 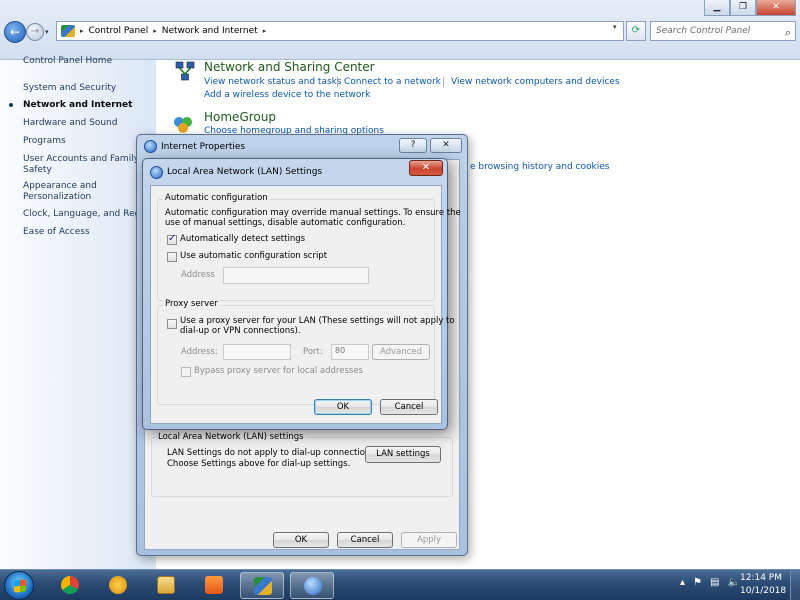 I want to click on proxy-server-label: Proxy server, so click(x=191, y=304).